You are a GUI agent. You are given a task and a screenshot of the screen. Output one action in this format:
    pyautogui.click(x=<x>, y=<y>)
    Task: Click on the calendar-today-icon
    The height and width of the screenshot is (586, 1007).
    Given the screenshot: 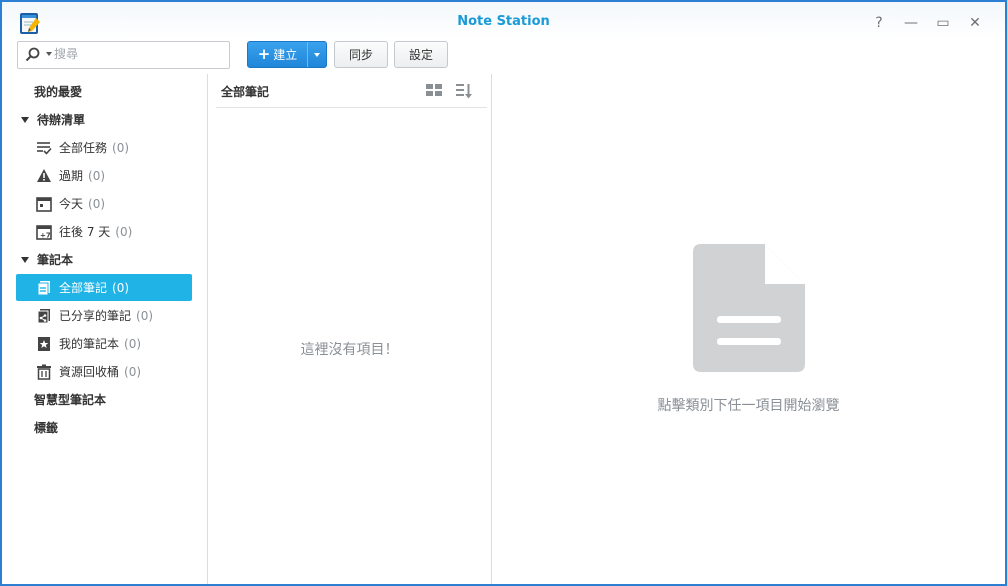 What is the action you would take?
    pyautogui.click(x=44, y=204)
    